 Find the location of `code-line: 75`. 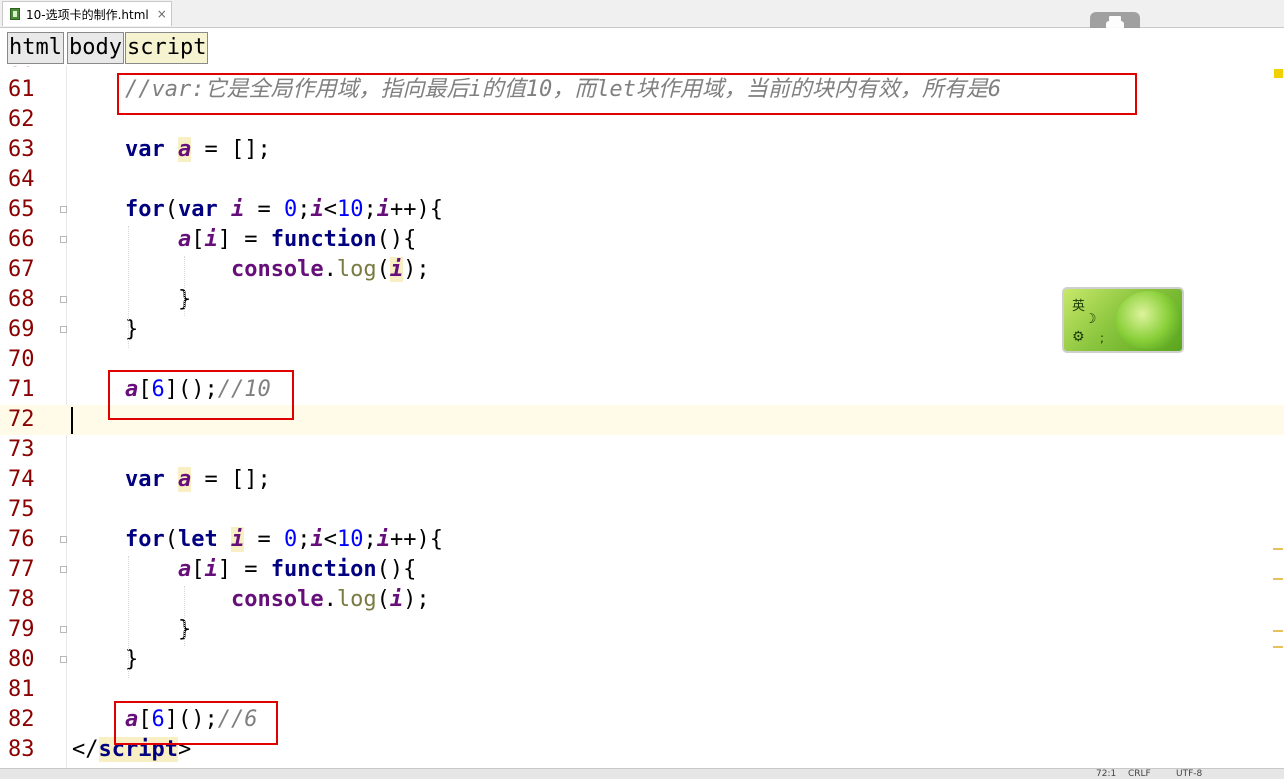

code-line: 75 is located at coordinates (642, 510).